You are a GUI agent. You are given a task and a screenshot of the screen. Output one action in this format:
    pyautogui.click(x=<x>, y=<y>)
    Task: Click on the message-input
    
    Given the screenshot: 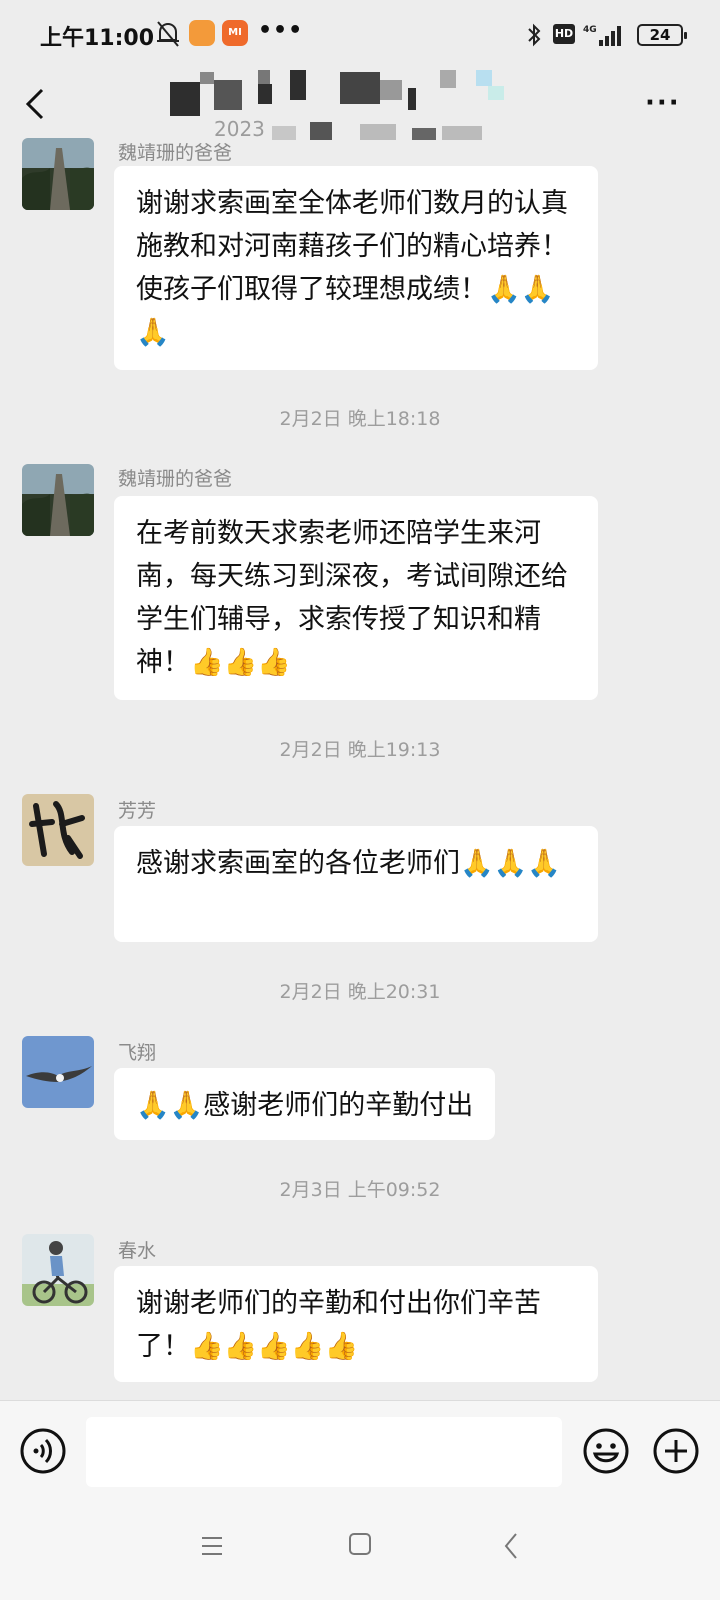 What is the action you would take?
    pyautogui.click(x=324, y=1452)
    